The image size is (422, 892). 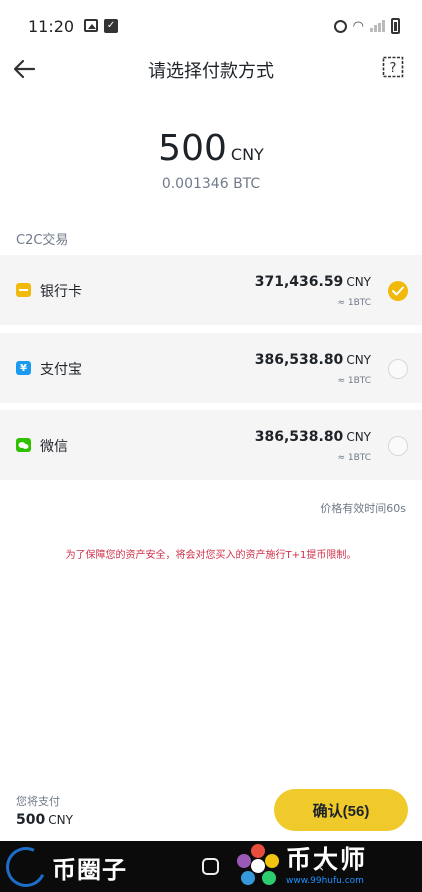 I want to click on watermark-logo-icon, so click(x=26, y=866).